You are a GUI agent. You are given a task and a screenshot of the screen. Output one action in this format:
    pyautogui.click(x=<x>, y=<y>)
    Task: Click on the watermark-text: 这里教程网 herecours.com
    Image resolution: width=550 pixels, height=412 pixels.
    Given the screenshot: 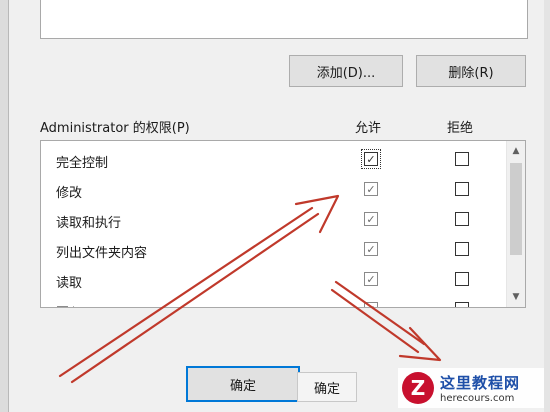 What is the action you would take?
    pyautogui.click(x=480, y=388)
    